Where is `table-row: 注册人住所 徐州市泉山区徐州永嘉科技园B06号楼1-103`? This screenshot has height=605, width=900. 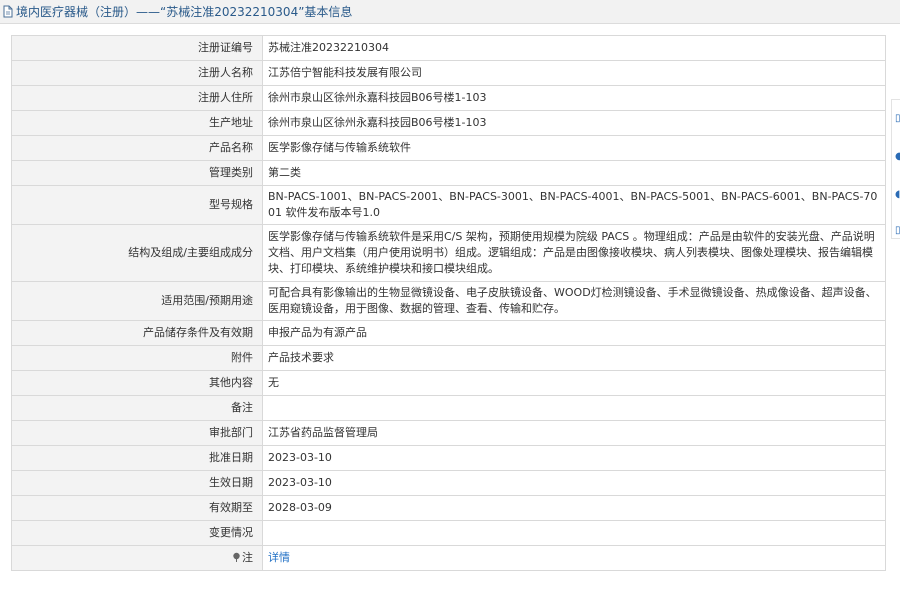 table-row: 注册人住所 徐州市泉山区徐州永嘉科技园B06号楼1-103 is located at coordinates (448, 98).